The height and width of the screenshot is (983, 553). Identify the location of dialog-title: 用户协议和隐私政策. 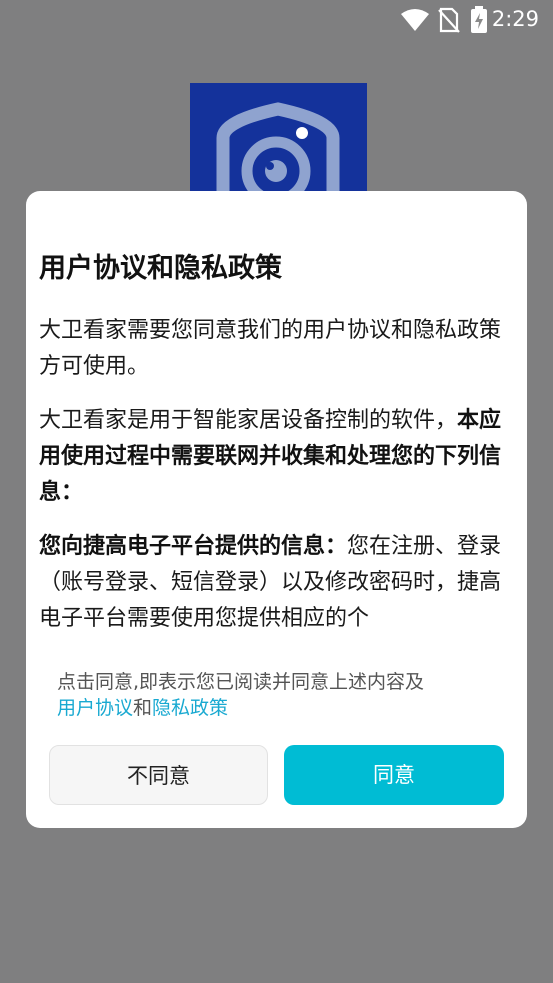
(160, 268).